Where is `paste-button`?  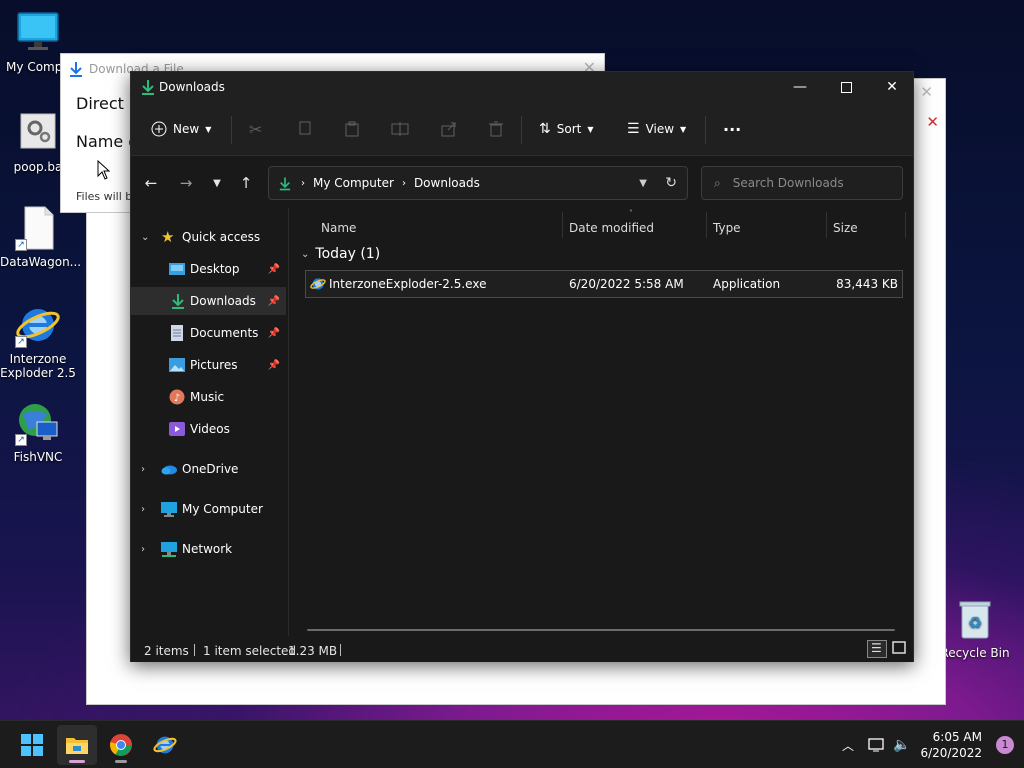
paste-button is located at coordinates (352, 129).